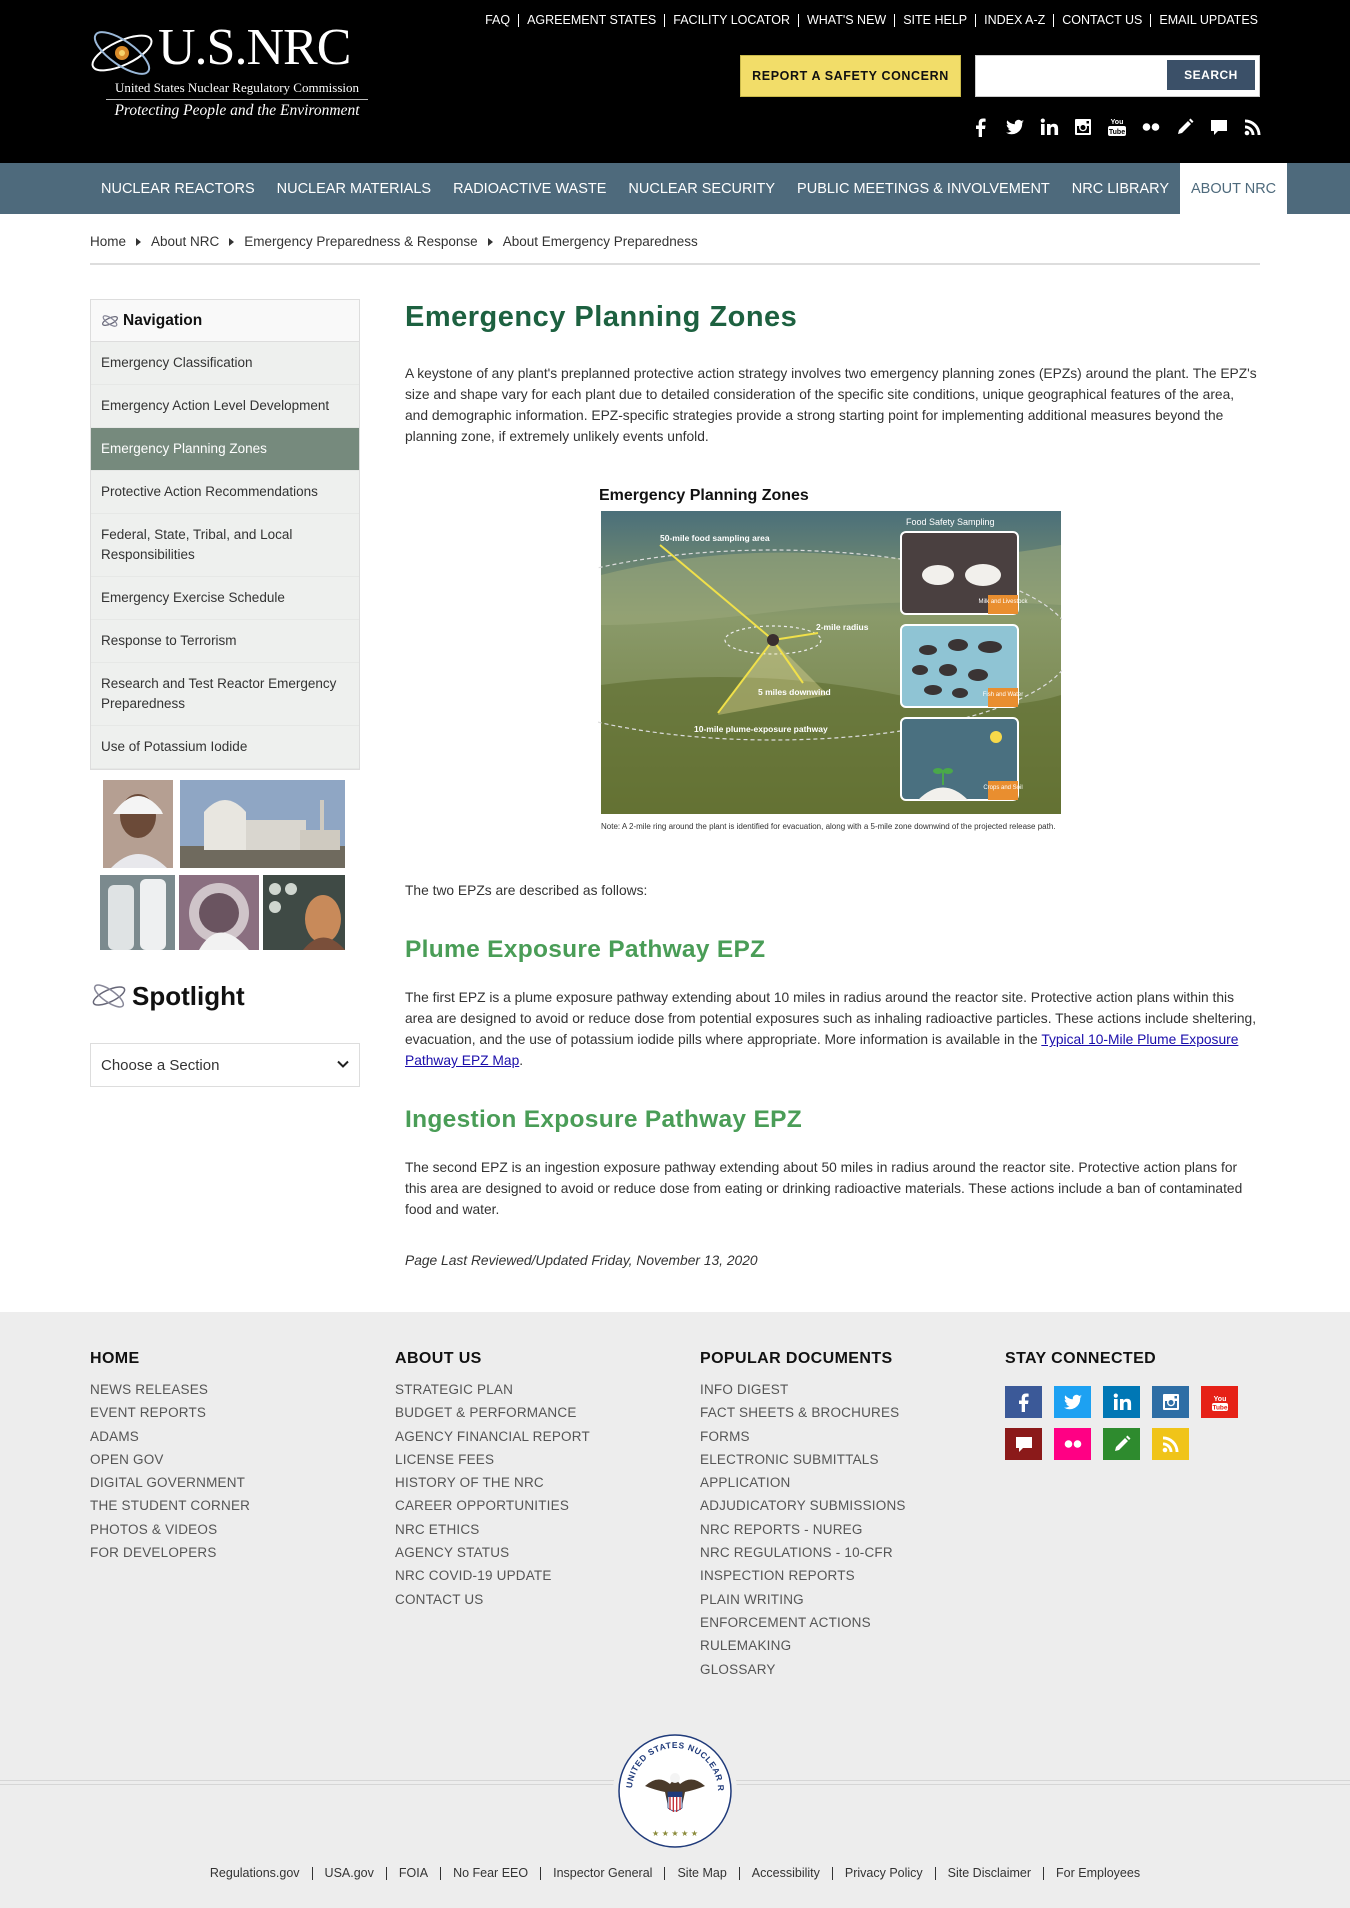 The height and width of the screenshot is (1908, 1350). Describe the element at coordinates (803, 1552) in the screenshot. I see `footer-link: NRC REGULATIONS - 10-CFR` at that location.